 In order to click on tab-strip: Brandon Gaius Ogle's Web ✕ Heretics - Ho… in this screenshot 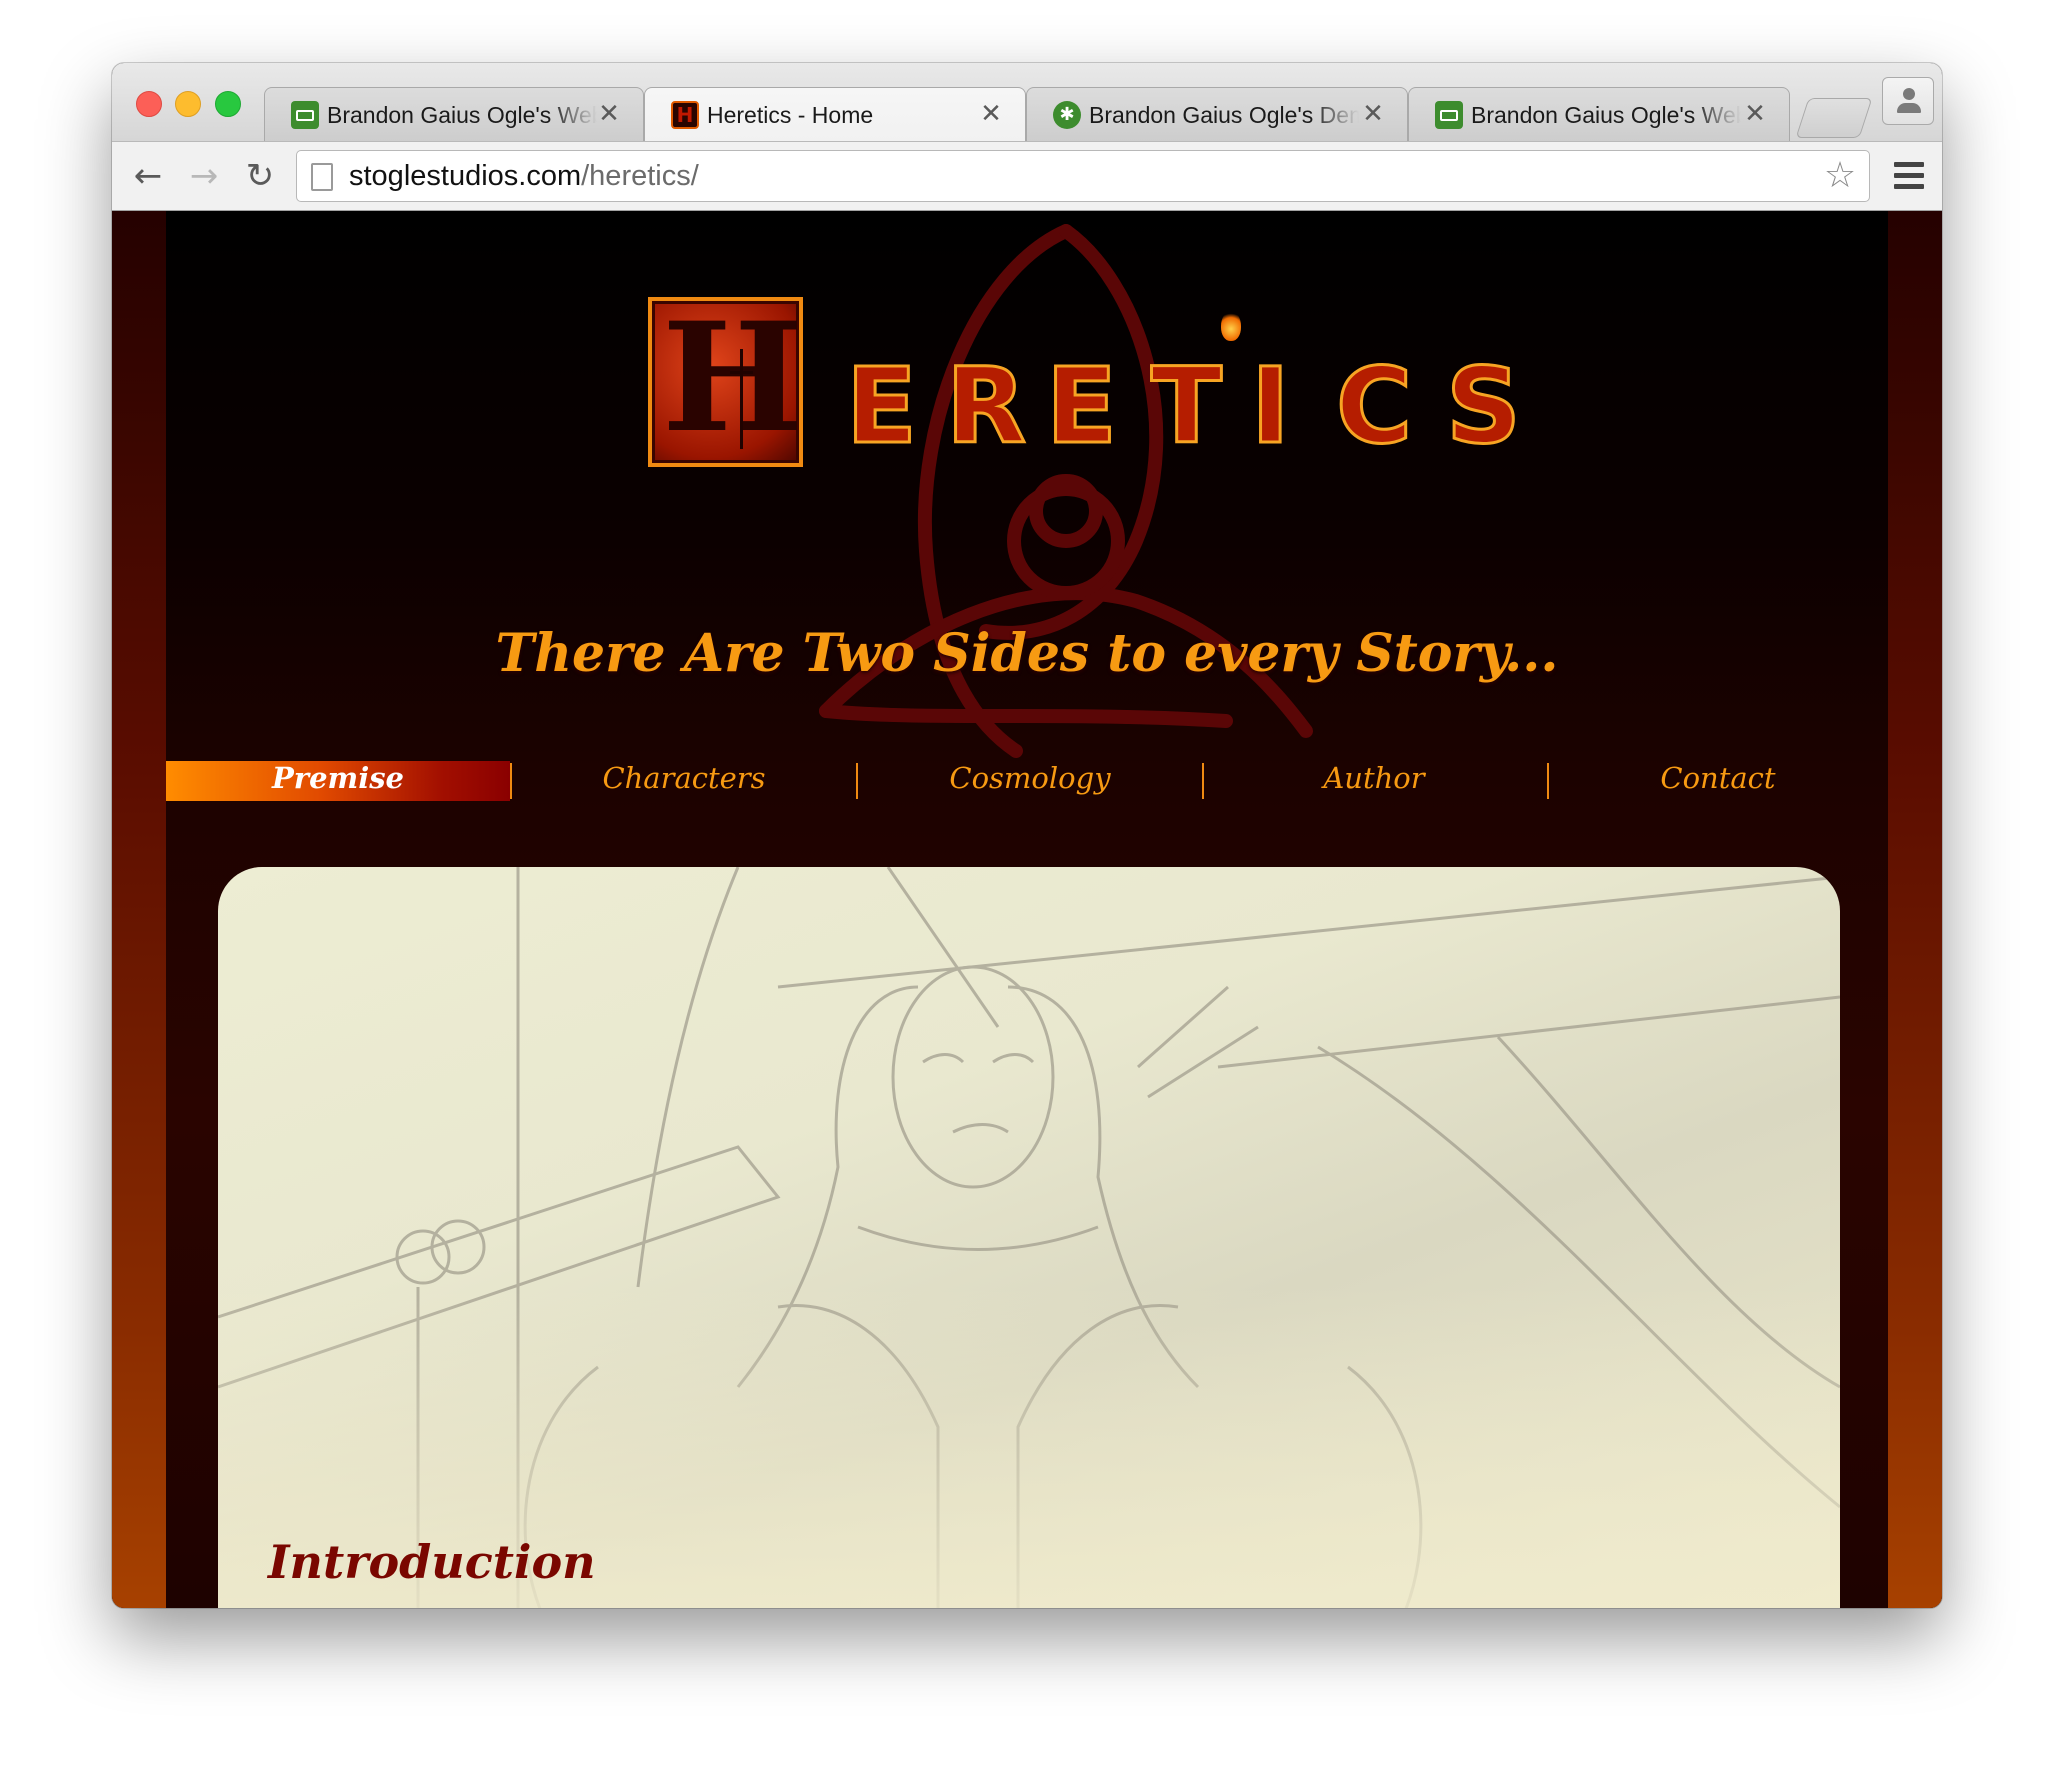, I will do `click(1027, 102)`.